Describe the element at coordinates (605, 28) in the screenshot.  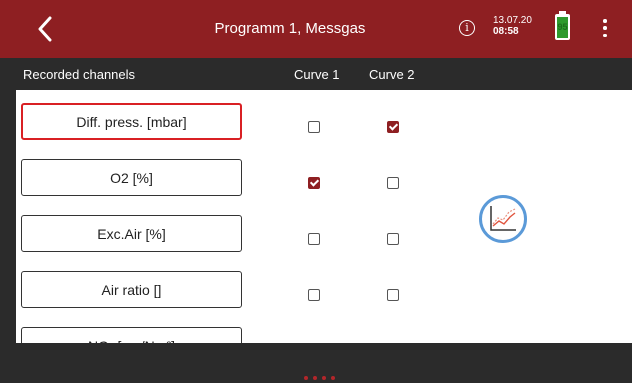
I see `kebab-menu-icon` at that location.